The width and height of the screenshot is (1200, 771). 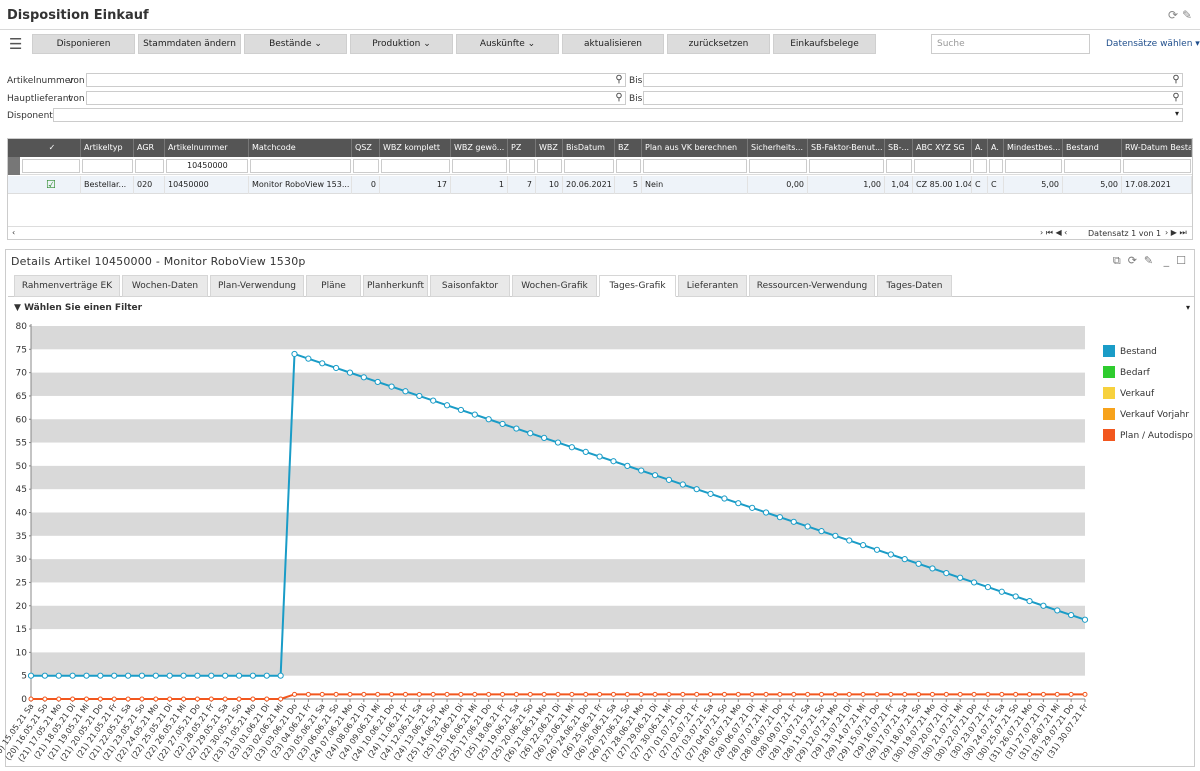 I want to click on column-header-3: Artikelnummer, so click(x=207, y=148).